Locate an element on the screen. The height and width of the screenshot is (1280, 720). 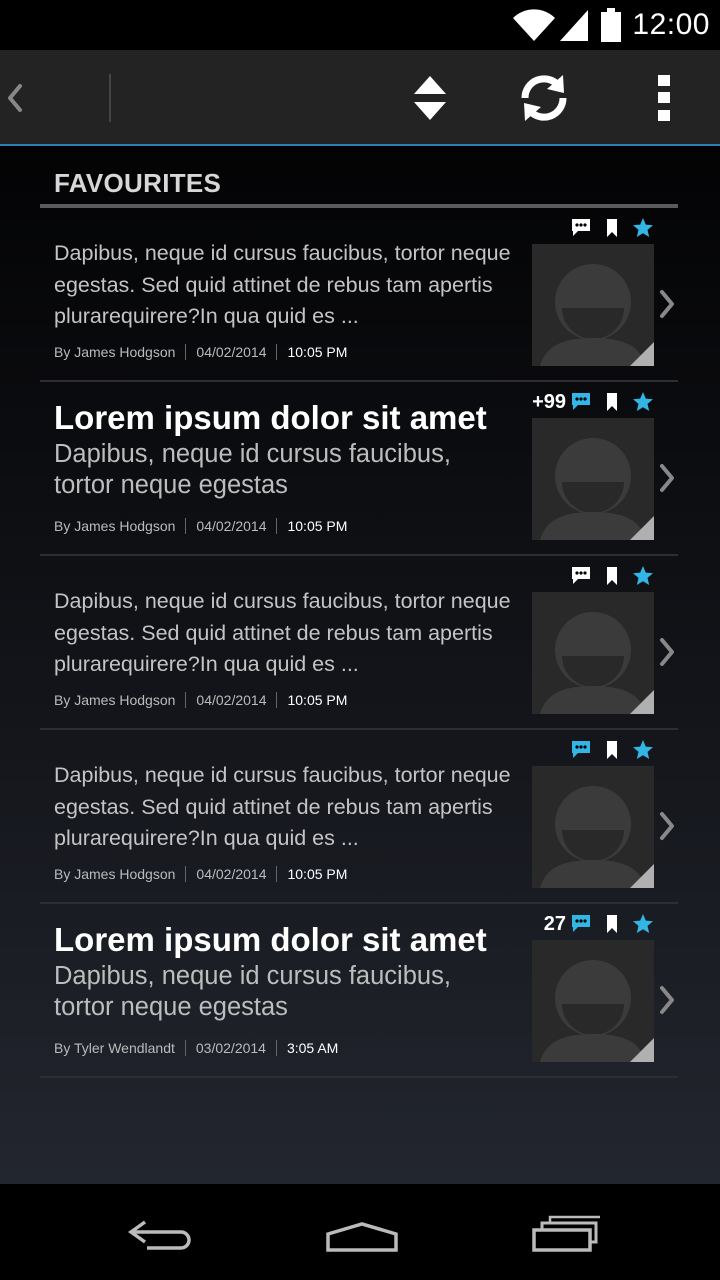
recent-apps-button is located at coordinates (566, 1234).